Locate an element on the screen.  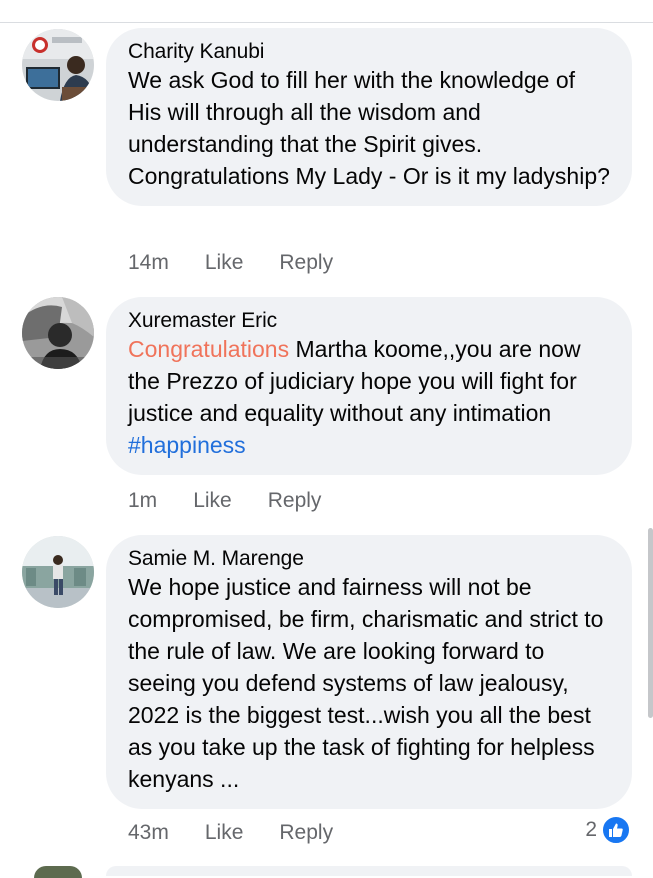
reaction-summary: 2 is located at coordinates (608, 830).